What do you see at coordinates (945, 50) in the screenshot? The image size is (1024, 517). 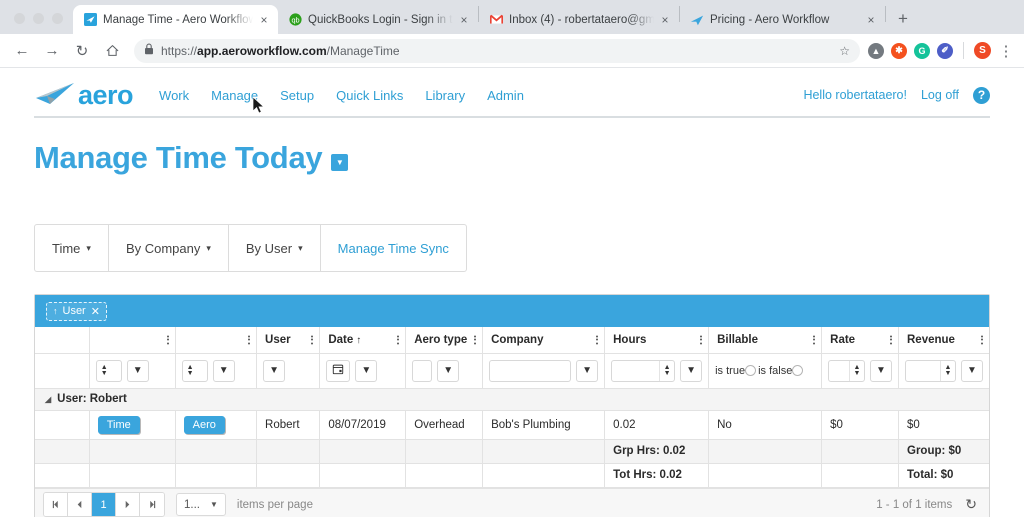 I see `blue-extension-icon: ✐` at bounding box center [945, 50].